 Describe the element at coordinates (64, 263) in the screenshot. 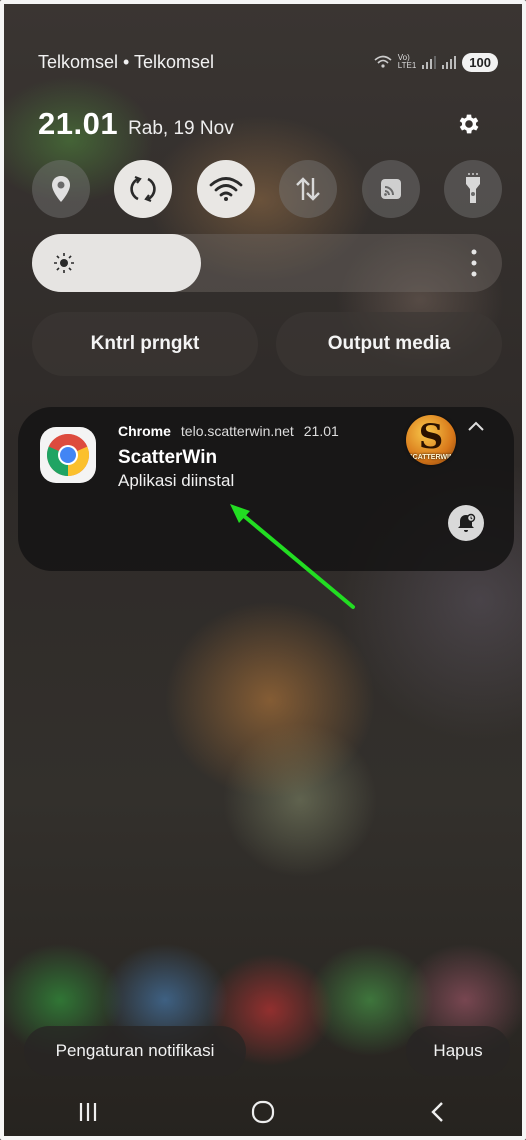

I see `sun-icon` at that location.